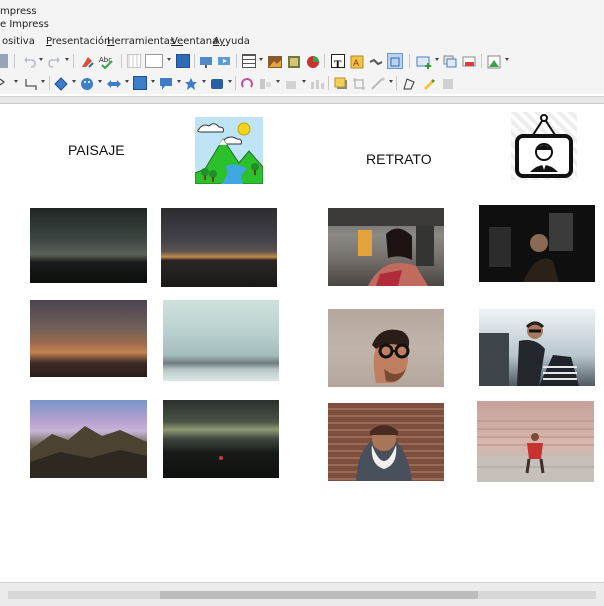 Image resolution: width=604 pixels, height=606 pixels. What do you see at coordinates (4, 61) in the screenshot?
I see `save-icon` at bounding box center [4, 61].